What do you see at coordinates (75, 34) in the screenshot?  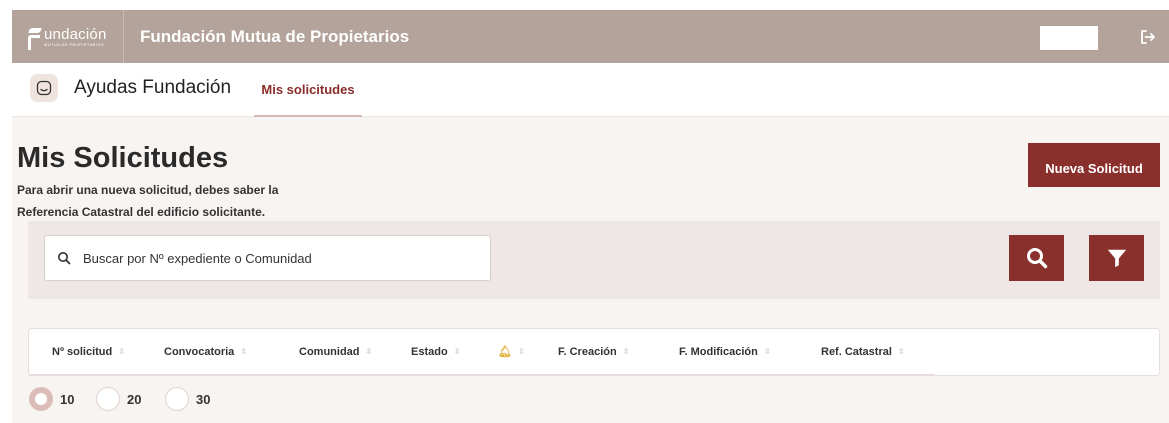 I see `logo-word: undación` at bounding box center [75, 34].